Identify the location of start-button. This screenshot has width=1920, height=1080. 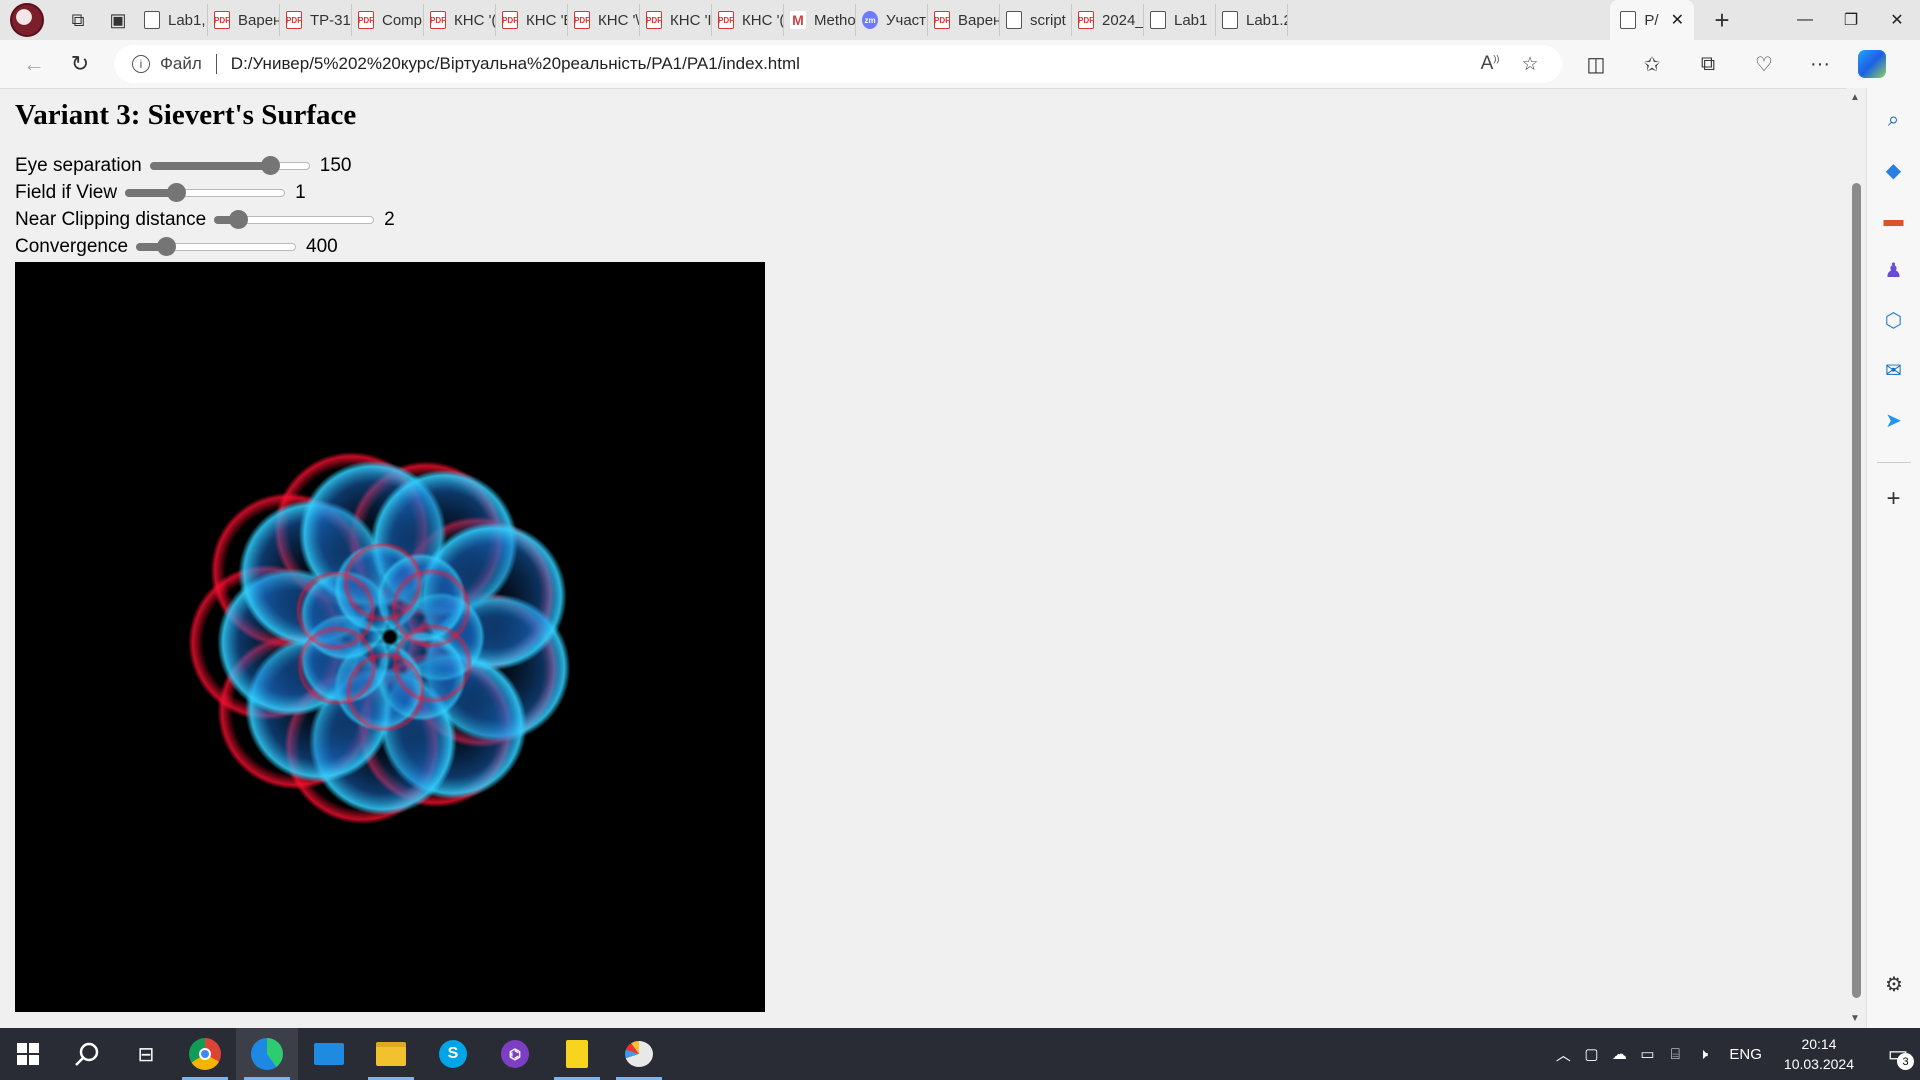
(28, 1054).